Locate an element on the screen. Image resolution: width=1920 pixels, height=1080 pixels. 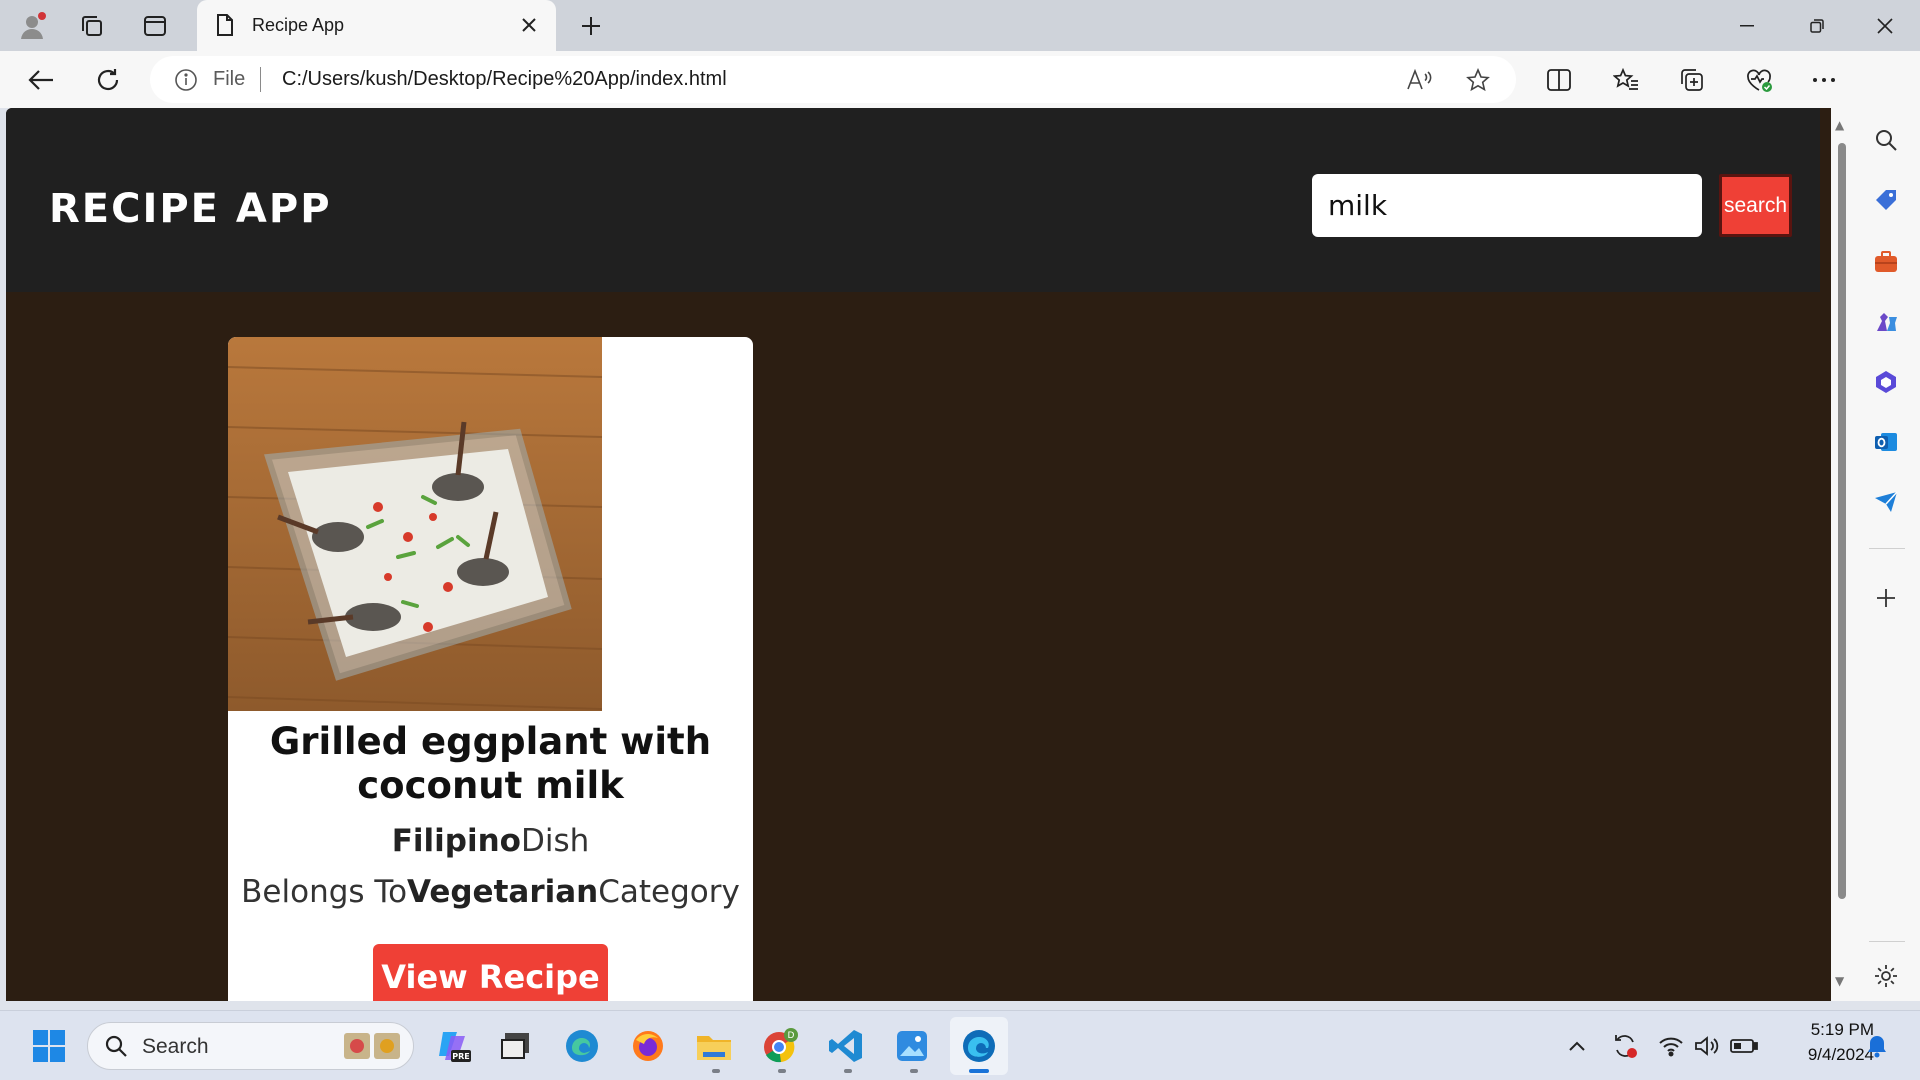
recipe-area: FilipinoDish is located at coordinates (490, 841).